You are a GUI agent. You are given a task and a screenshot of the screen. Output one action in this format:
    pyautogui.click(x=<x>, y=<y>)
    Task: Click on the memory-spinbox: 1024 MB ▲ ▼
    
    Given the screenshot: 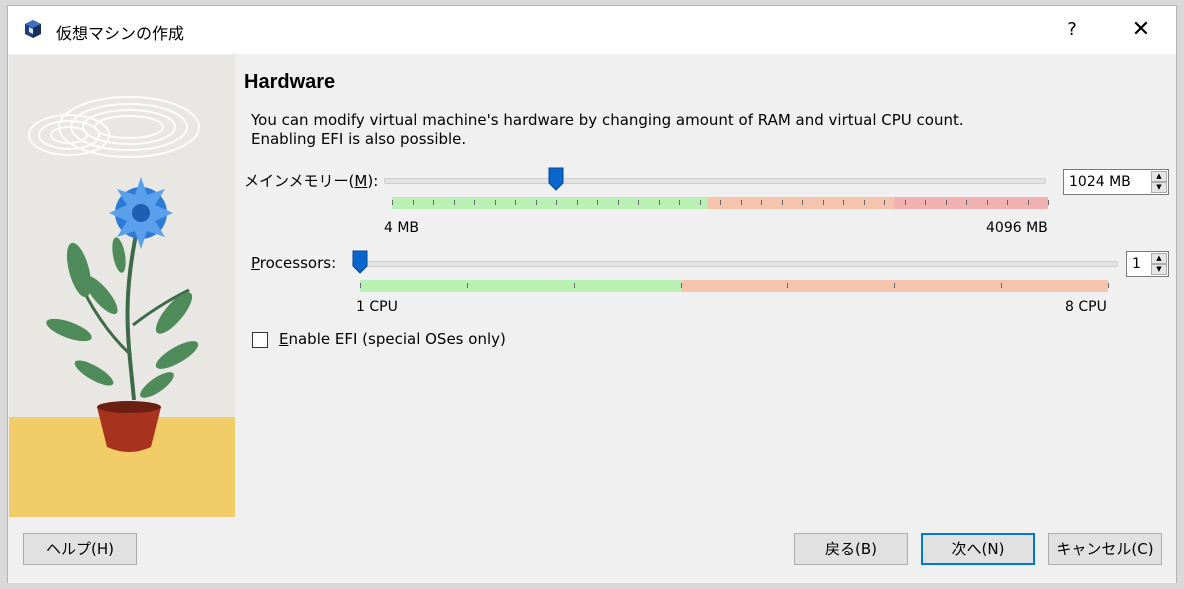 What is the action you would take?
    pyautogui.click(x=1116, y=182)
    